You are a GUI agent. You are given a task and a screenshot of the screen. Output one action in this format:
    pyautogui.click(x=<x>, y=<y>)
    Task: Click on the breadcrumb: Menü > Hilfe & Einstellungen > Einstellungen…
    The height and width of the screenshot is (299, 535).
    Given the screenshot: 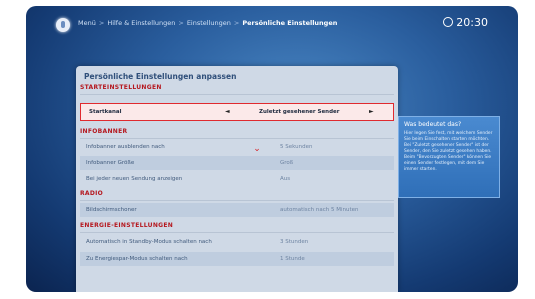 What is the action you would take?
    pyautogui.click(x=208, y=23)
    